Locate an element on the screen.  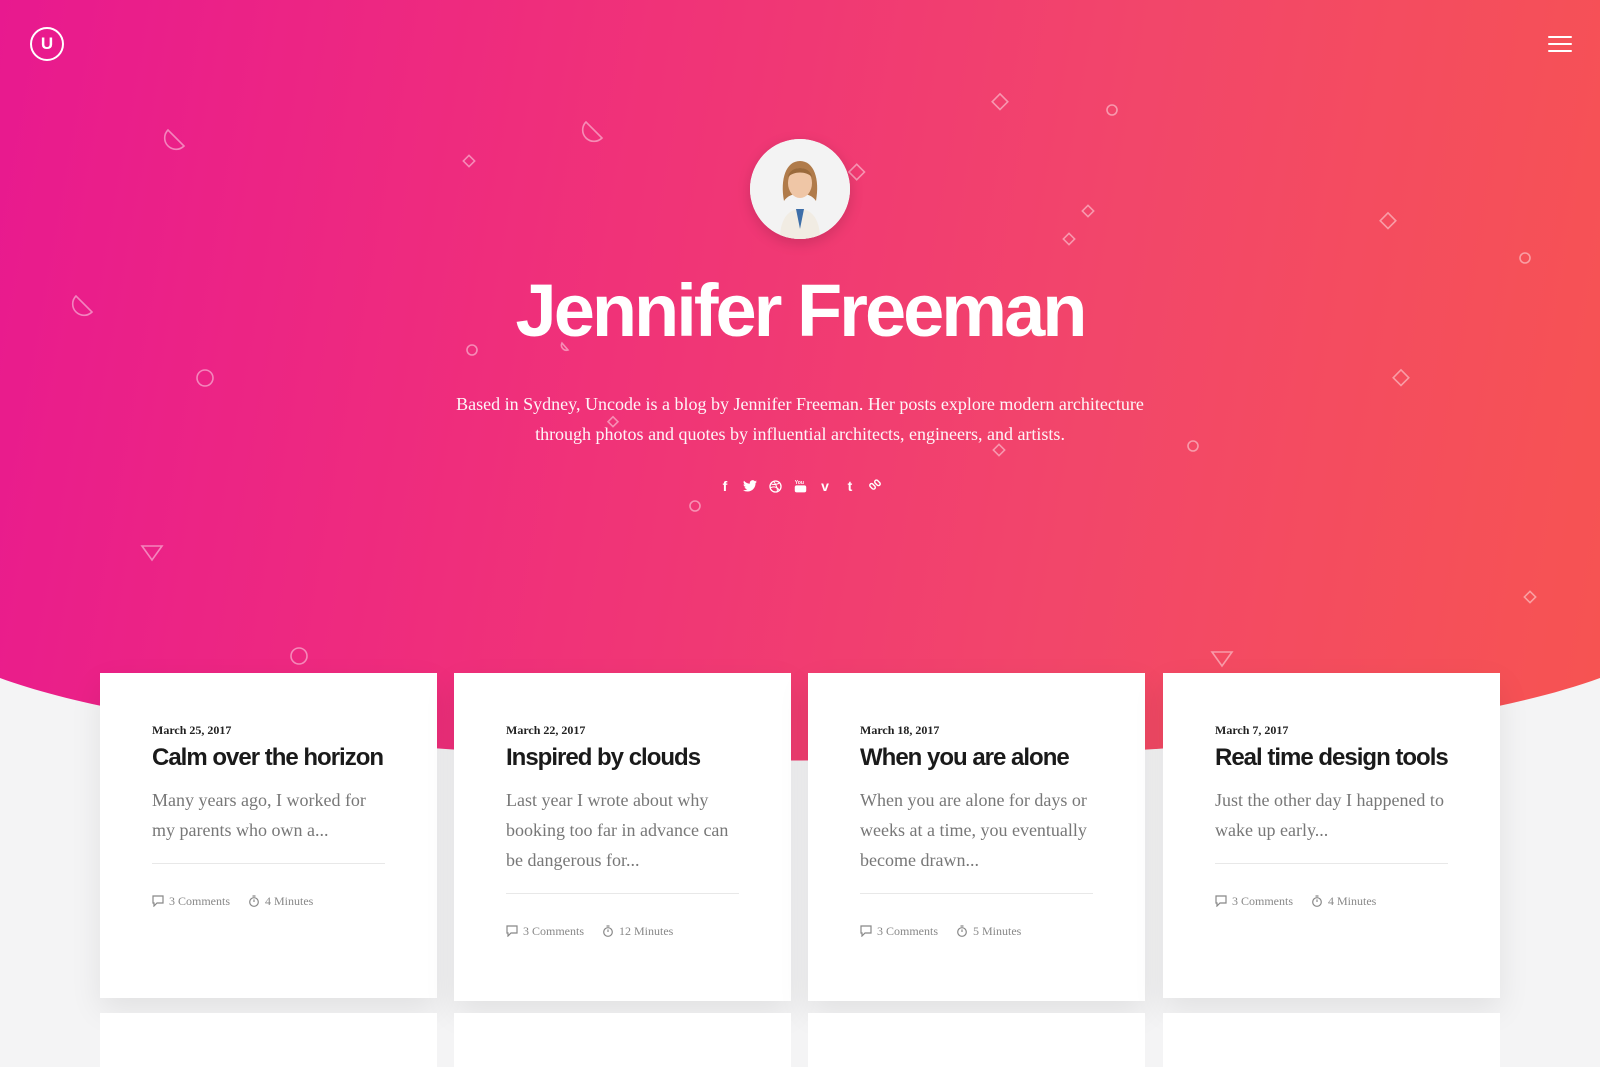
post-meta: 3 Comments 5 Minutes is located at coordinates (976, 931).